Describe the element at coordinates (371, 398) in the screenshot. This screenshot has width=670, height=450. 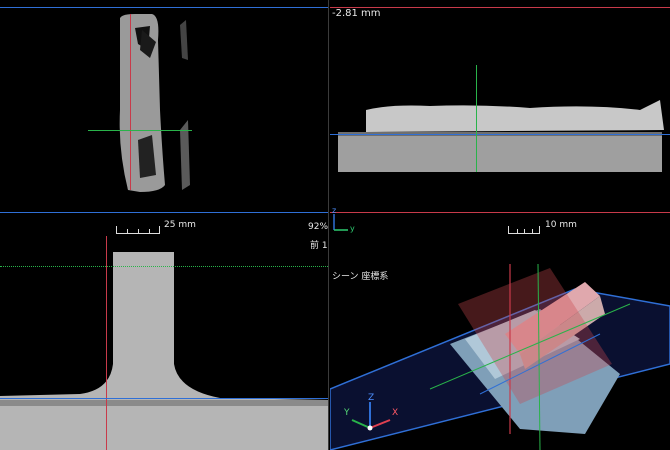
I see `triad-z-label: Z` at that location.